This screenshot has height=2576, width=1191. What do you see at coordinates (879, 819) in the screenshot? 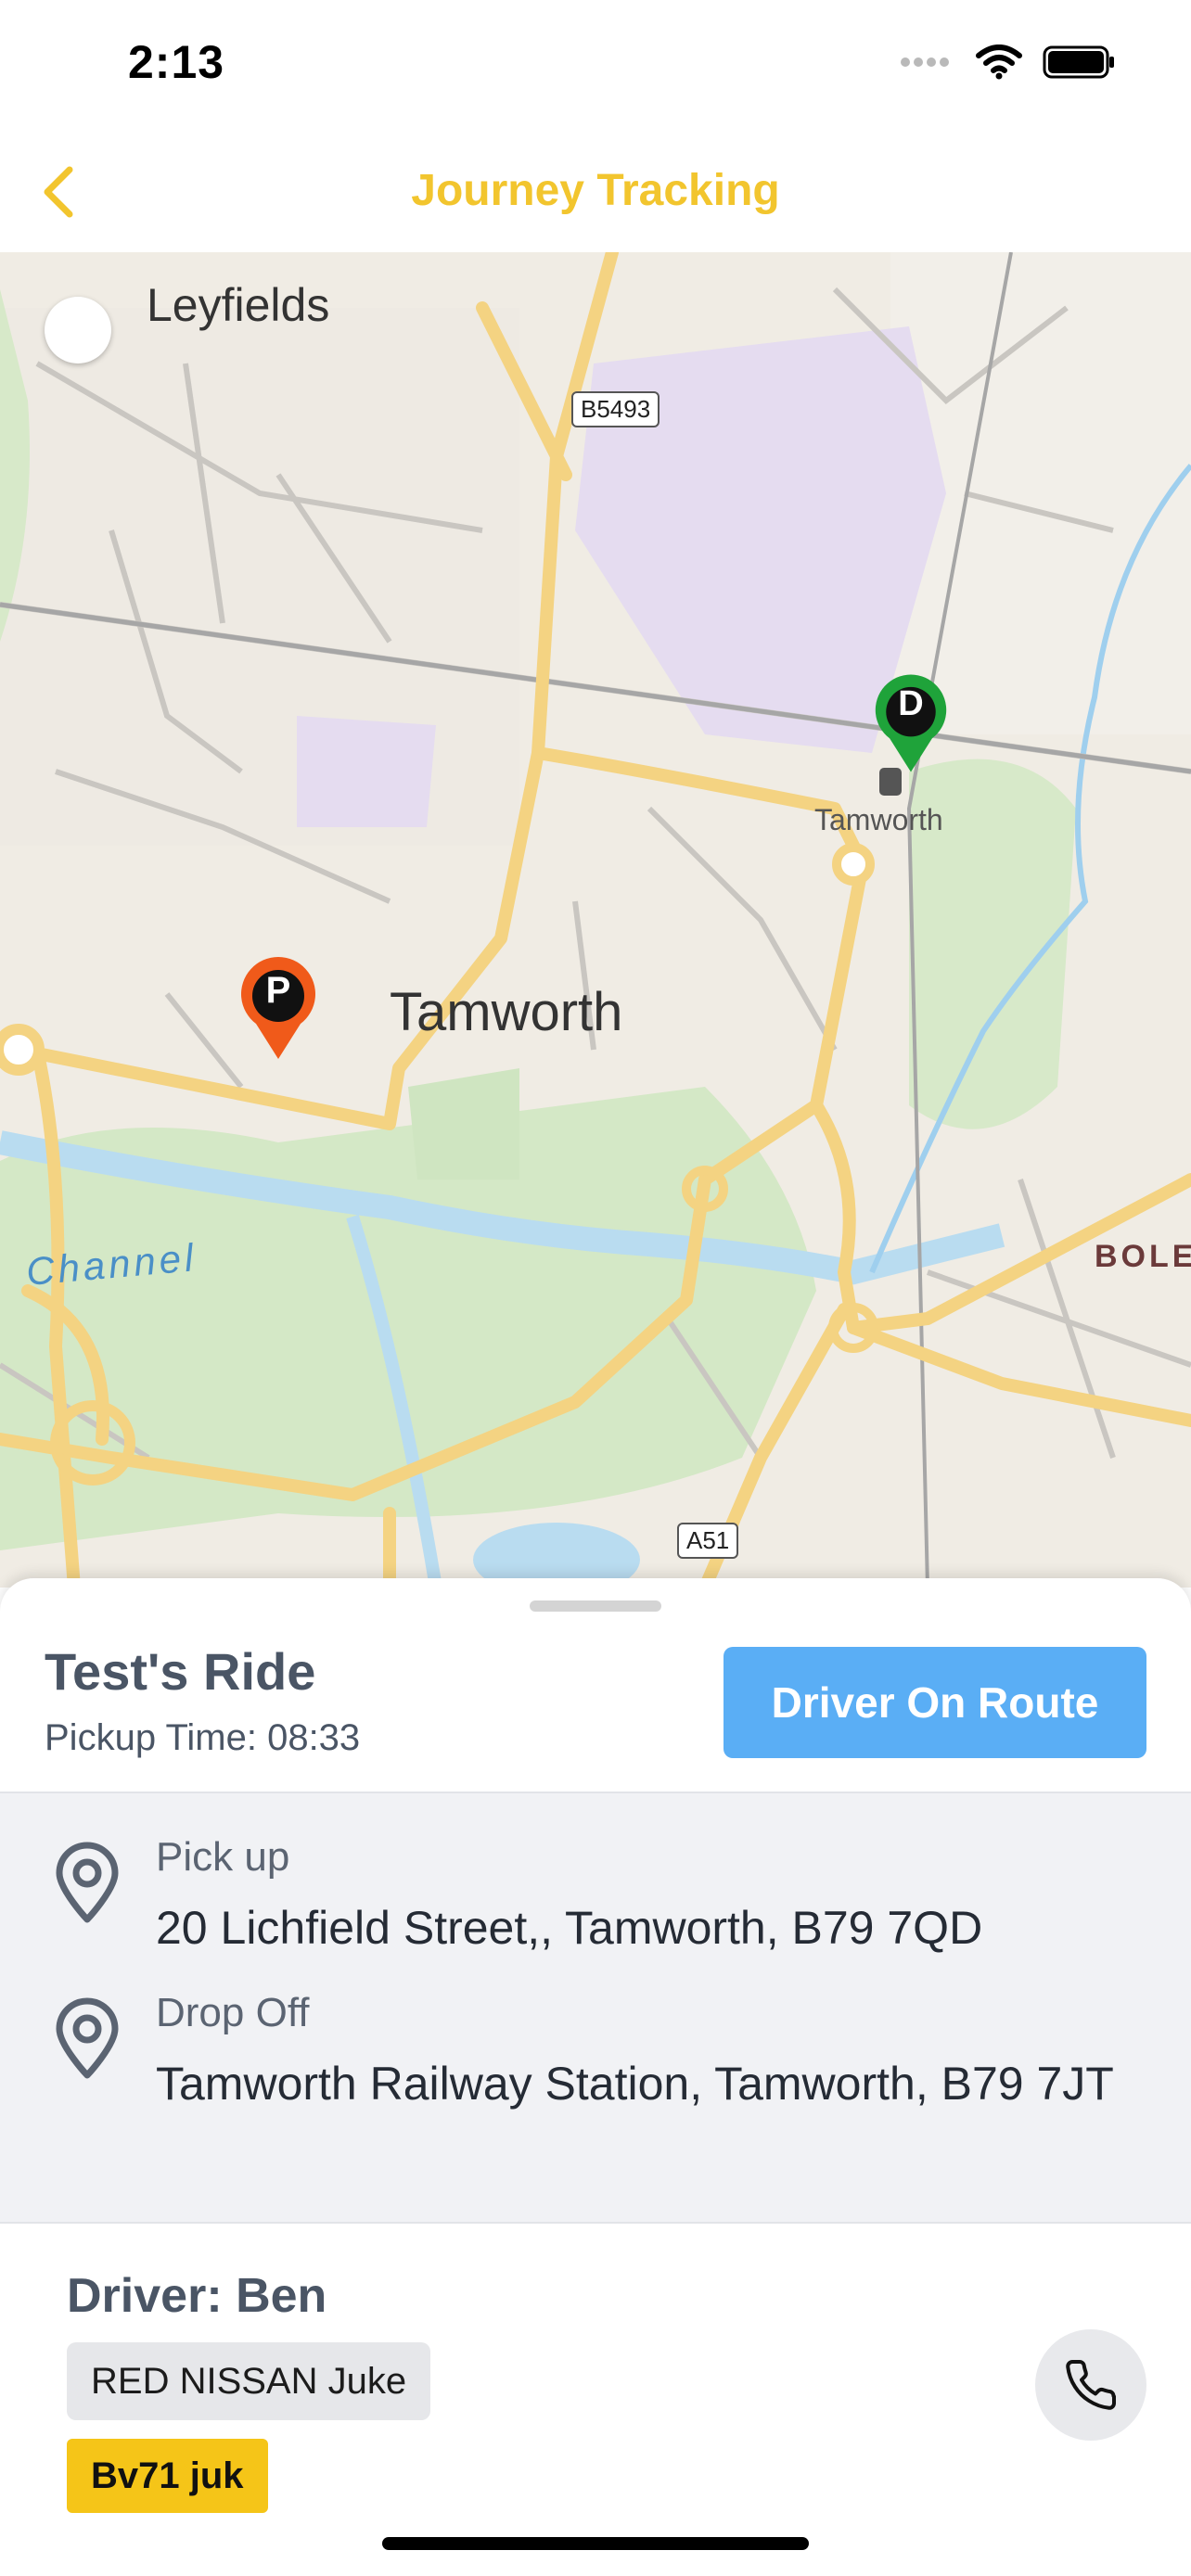
I see `map-label-station: Tamworth` at bounding box center [879, 819].